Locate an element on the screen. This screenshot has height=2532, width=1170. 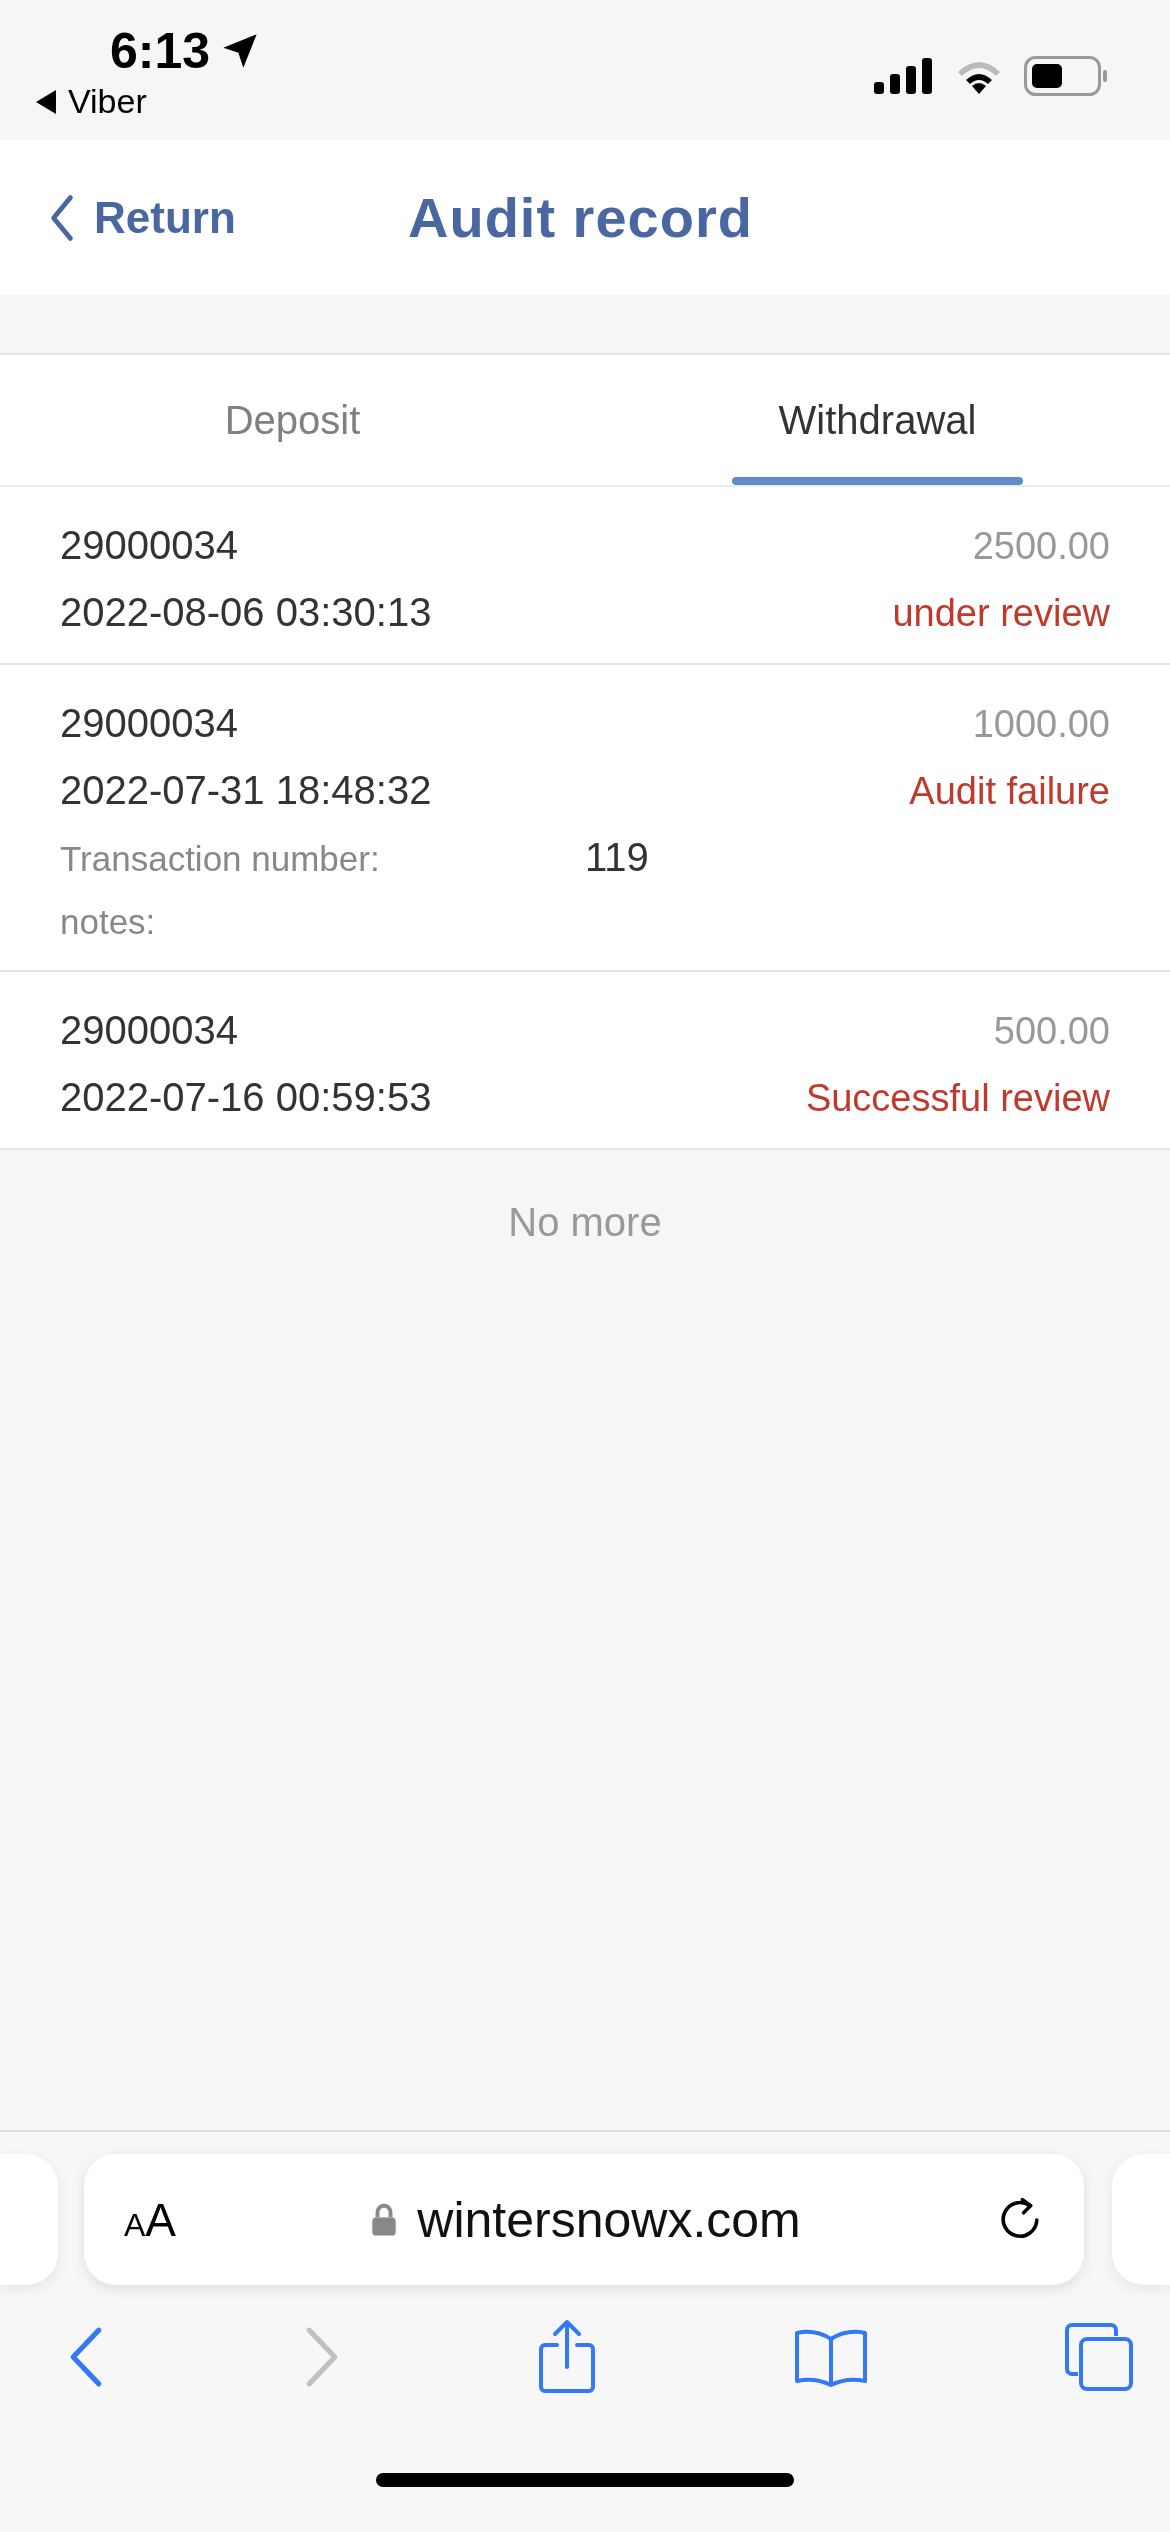
text-size-button: AA is located at coordinates (150, 2219).